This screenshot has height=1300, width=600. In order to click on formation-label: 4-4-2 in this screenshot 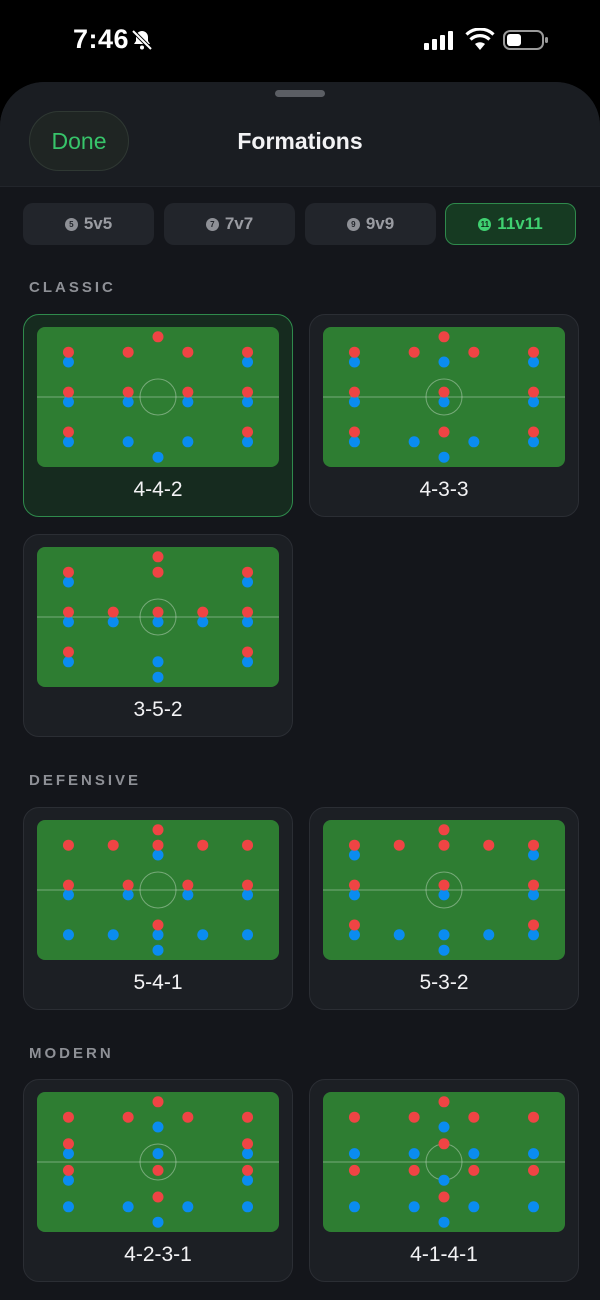, I will do `click(158, 489)`.